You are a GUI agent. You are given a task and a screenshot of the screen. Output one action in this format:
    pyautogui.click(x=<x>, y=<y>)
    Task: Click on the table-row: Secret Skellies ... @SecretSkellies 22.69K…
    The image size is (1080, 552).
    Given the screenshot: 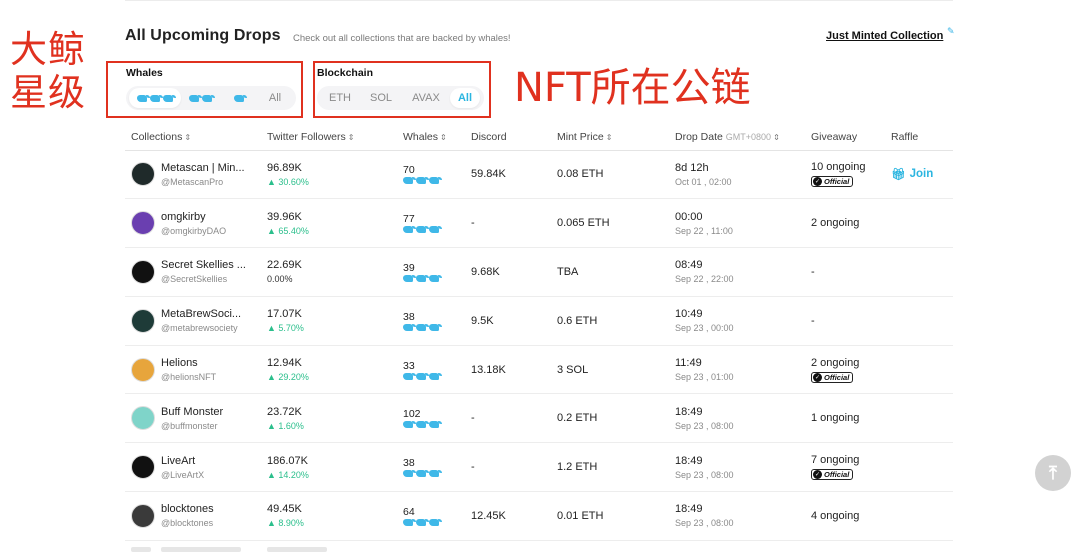 What is the action you would take?
    pyautogui.click(x=539, y=272)
    